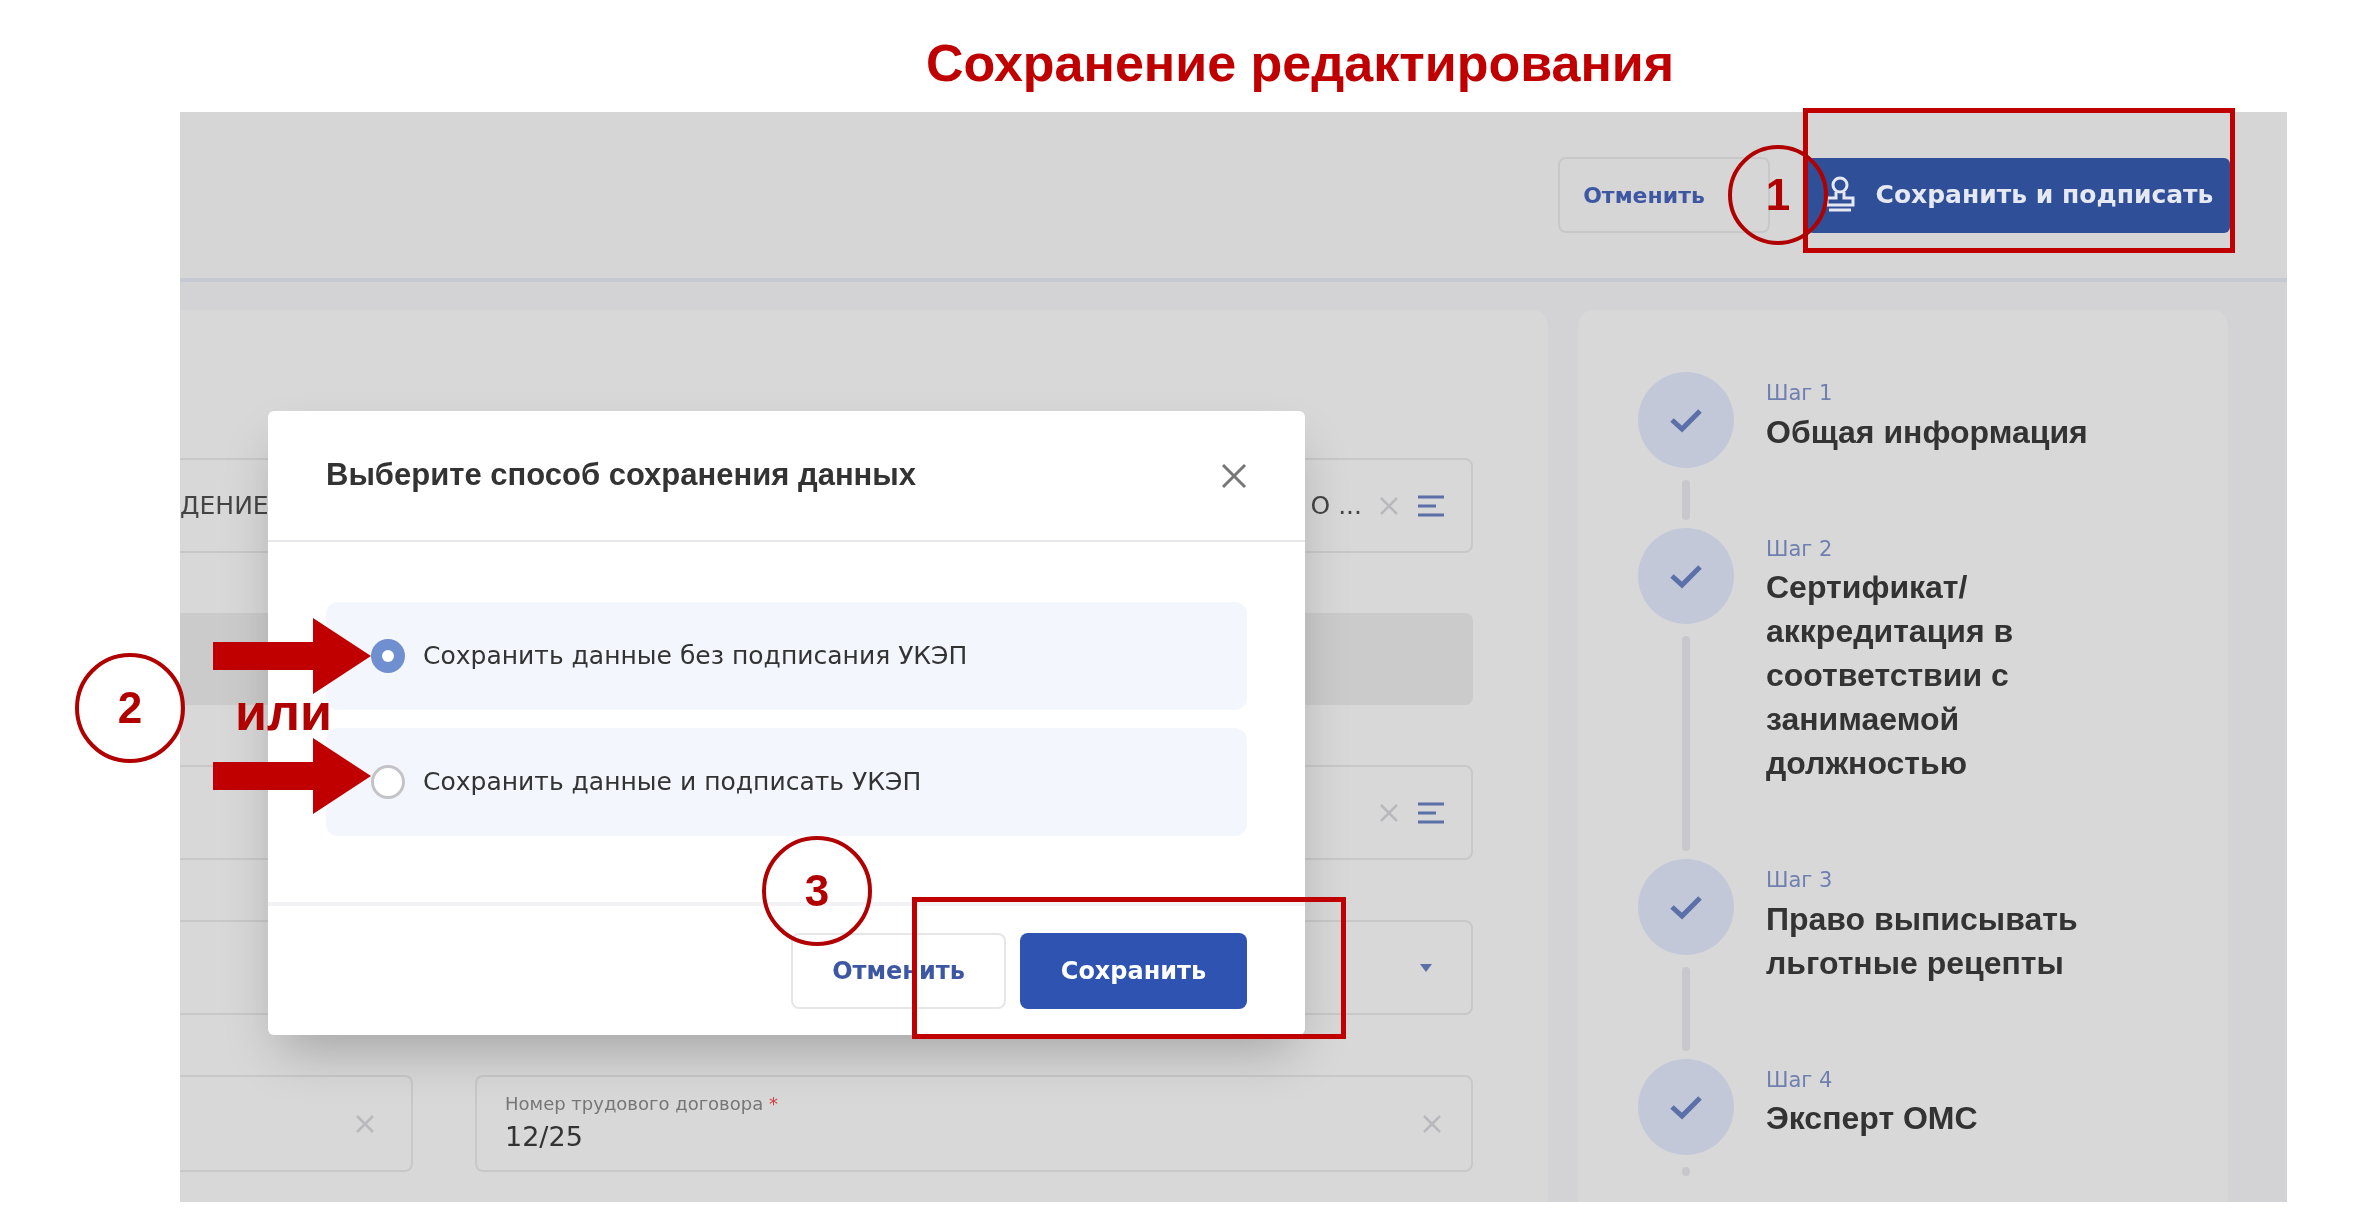 Image resolution: width=2354 pixels, height=1226 pixels. I want to click on sign-button: Сохранить и подписать, so click(2018, 195).